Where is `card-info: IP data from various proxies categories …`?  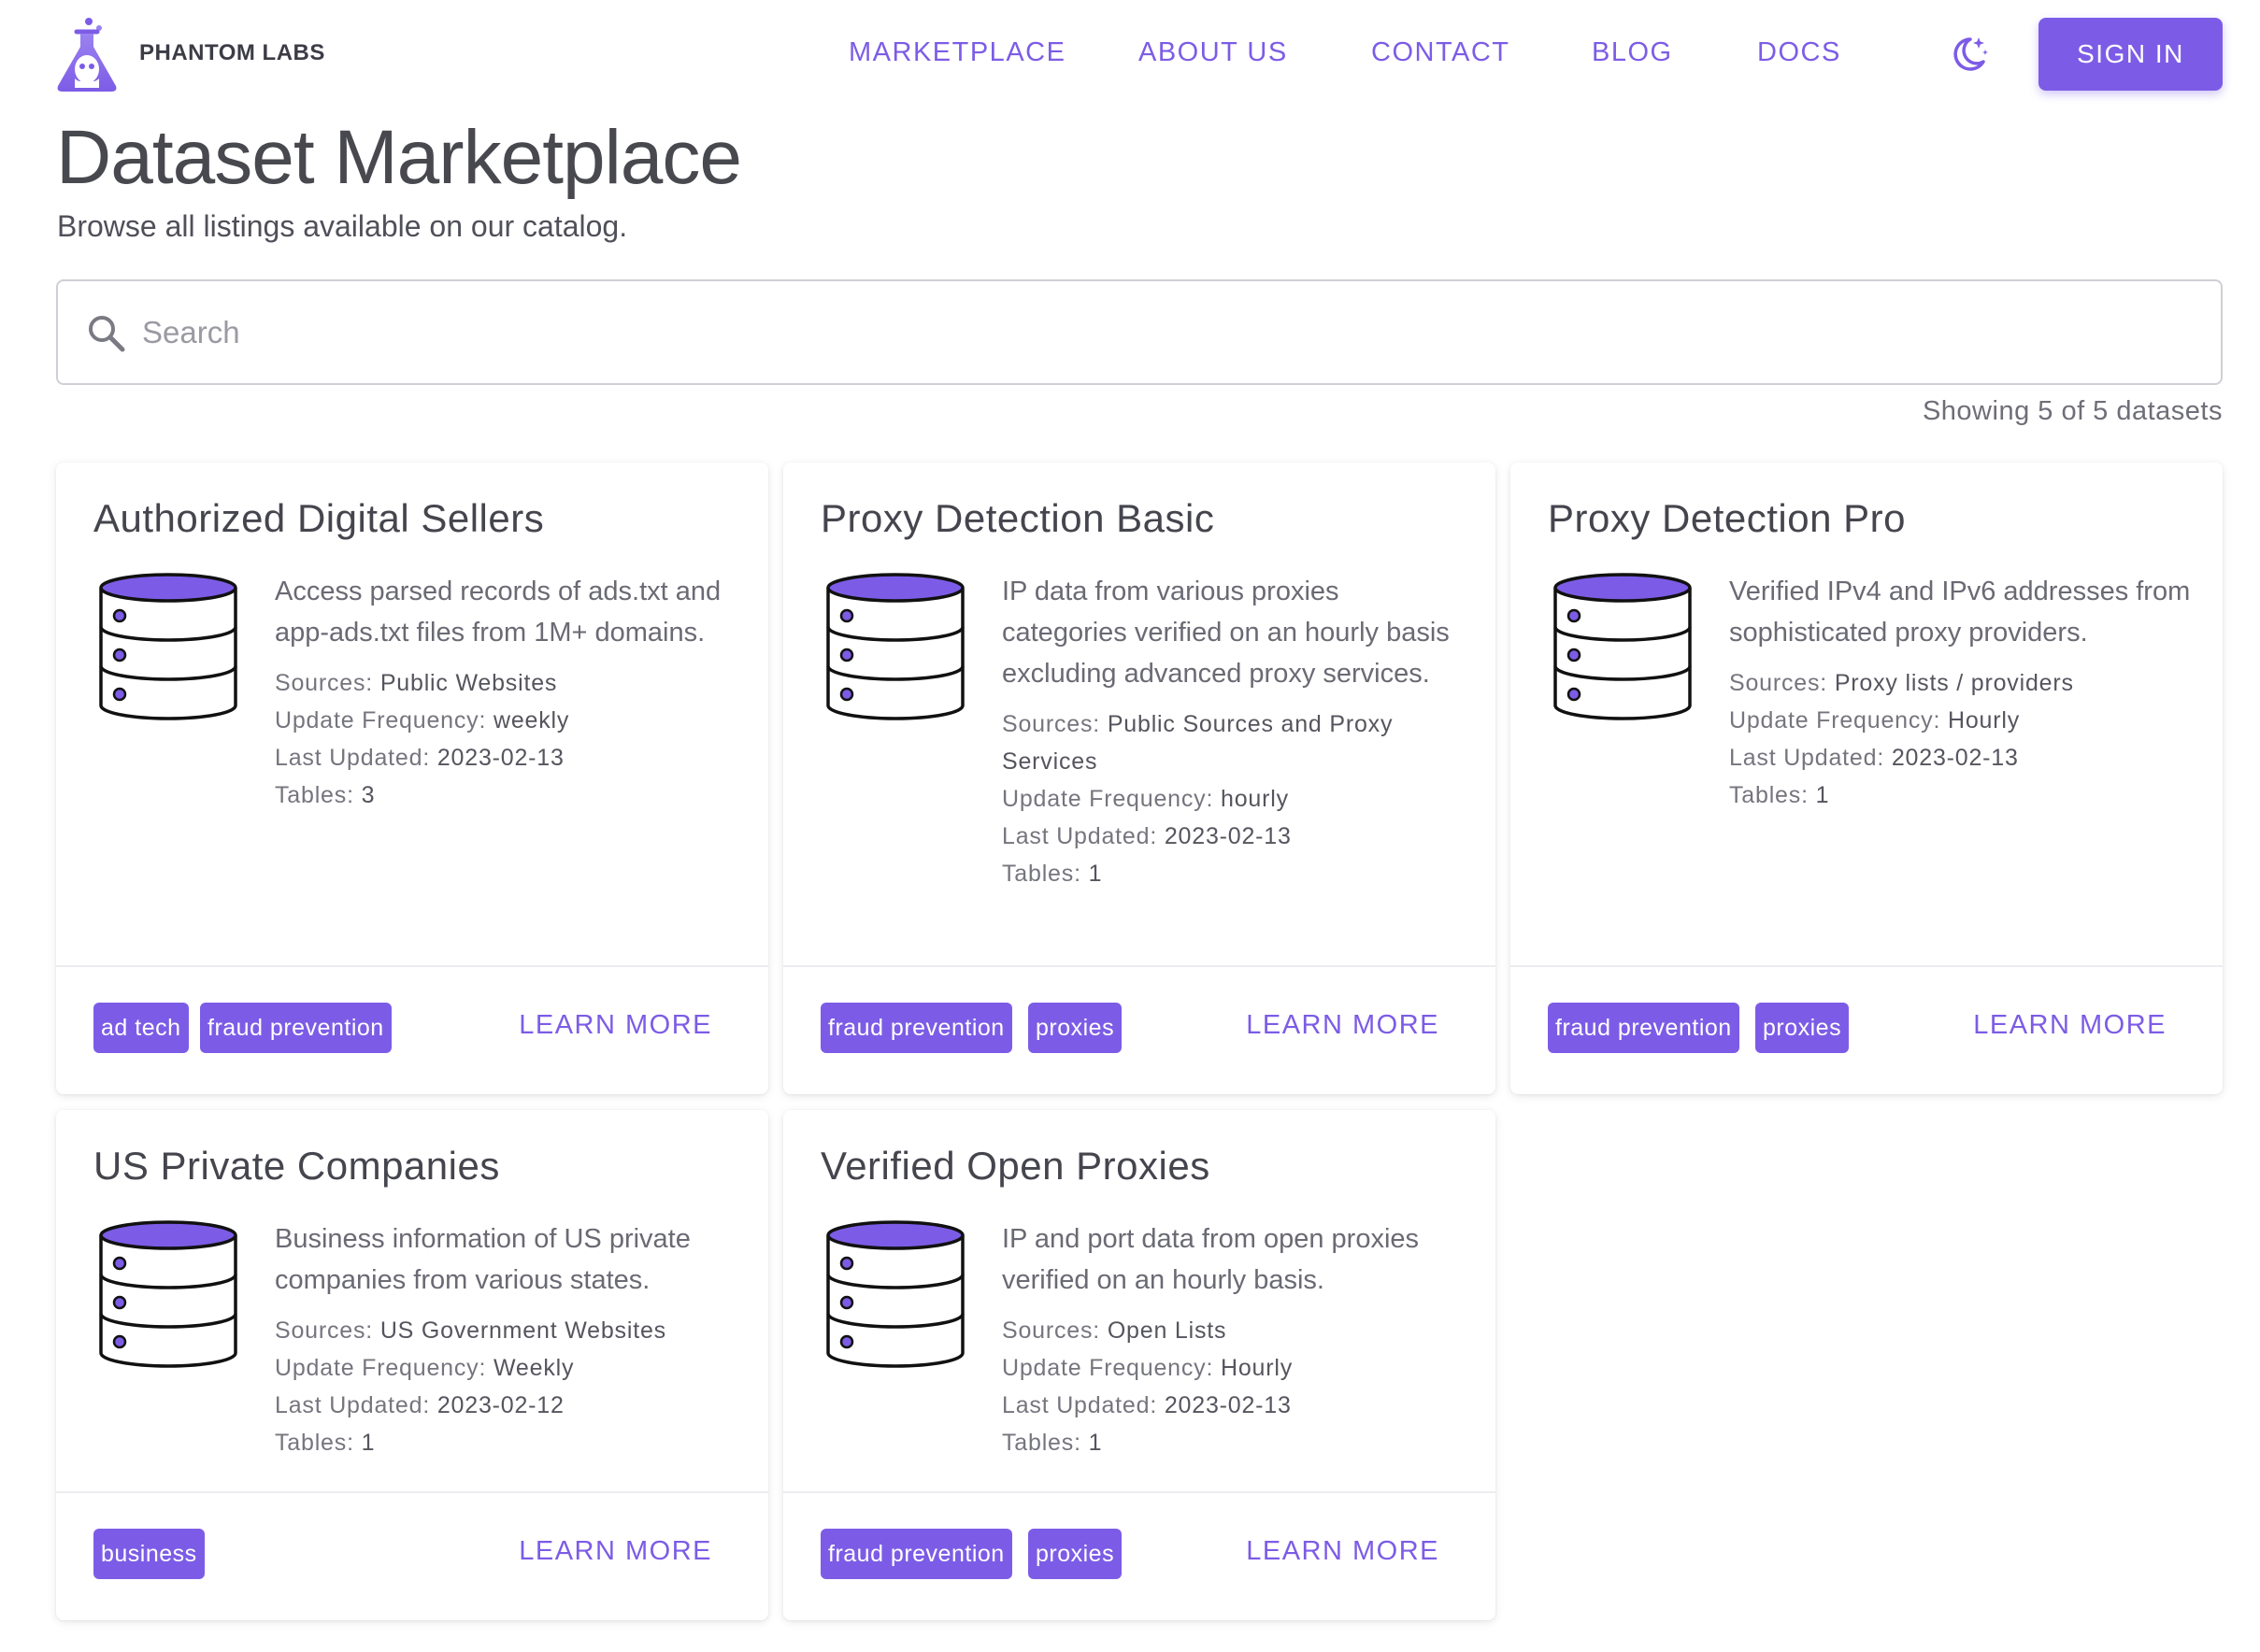
card-info: IP data from various proxies categories … is located at coordinates (1235, 731).